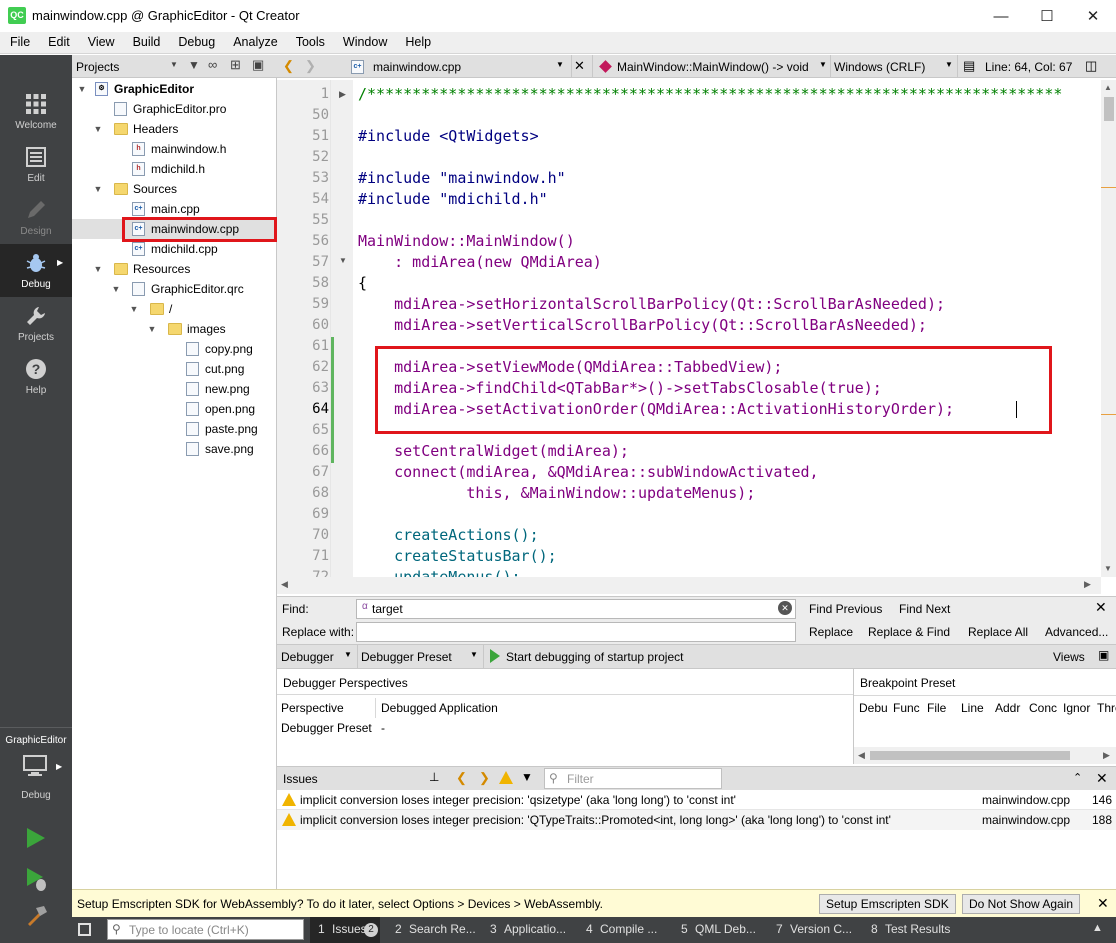 The width and height of the screenshot is (1116, 943). What do you see at coordinates (506, 777) in the screenshot?
I see `warning-filter-icon` at bounding box center [506, 777].